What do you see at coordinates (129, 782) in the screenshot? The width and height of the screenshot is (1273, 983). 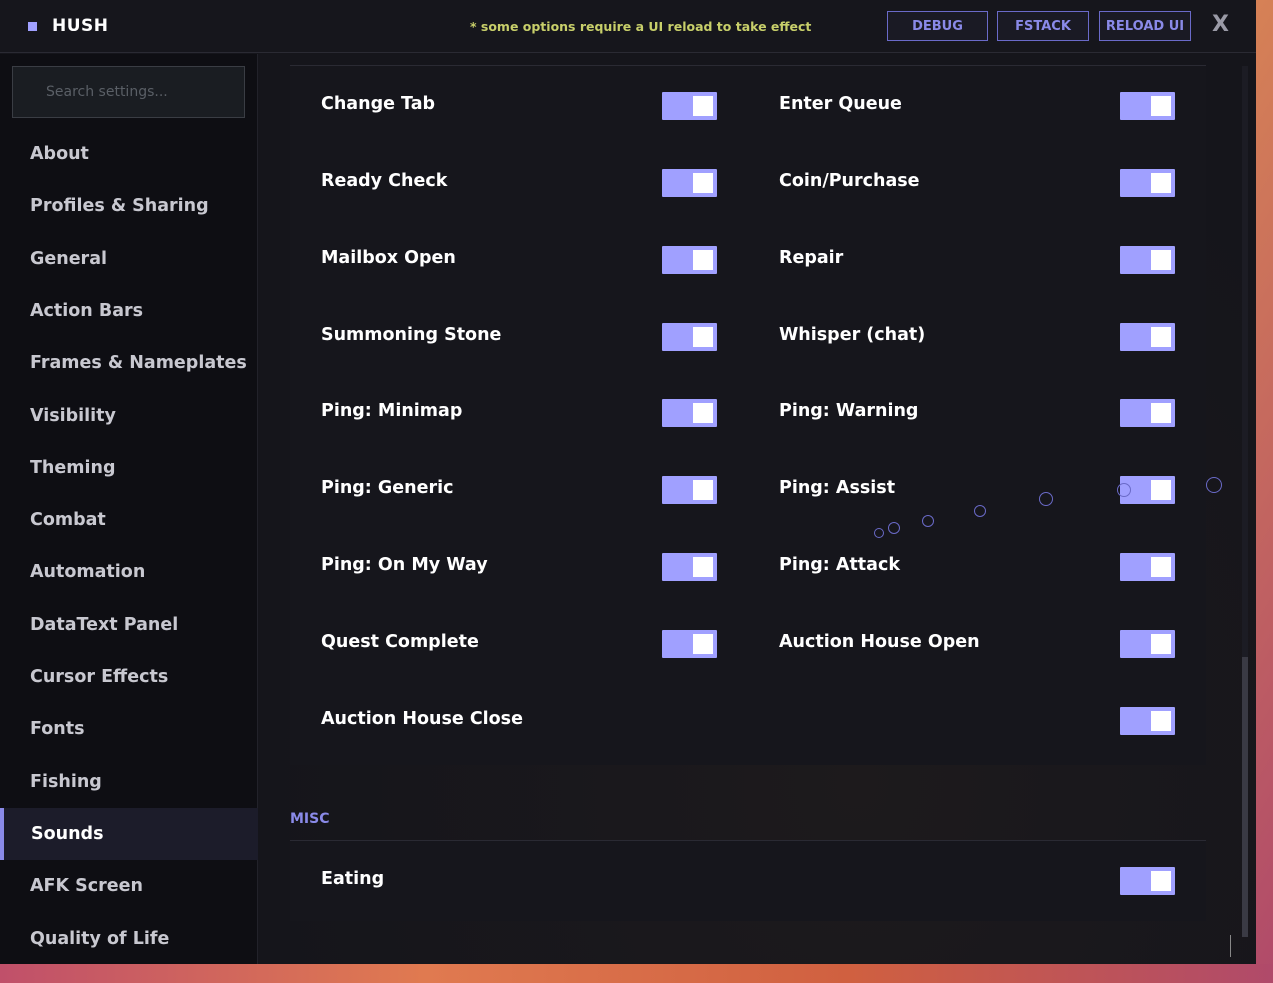 I see `sidebar-item-fishing: Fishing` at bounding box center [129, 782].